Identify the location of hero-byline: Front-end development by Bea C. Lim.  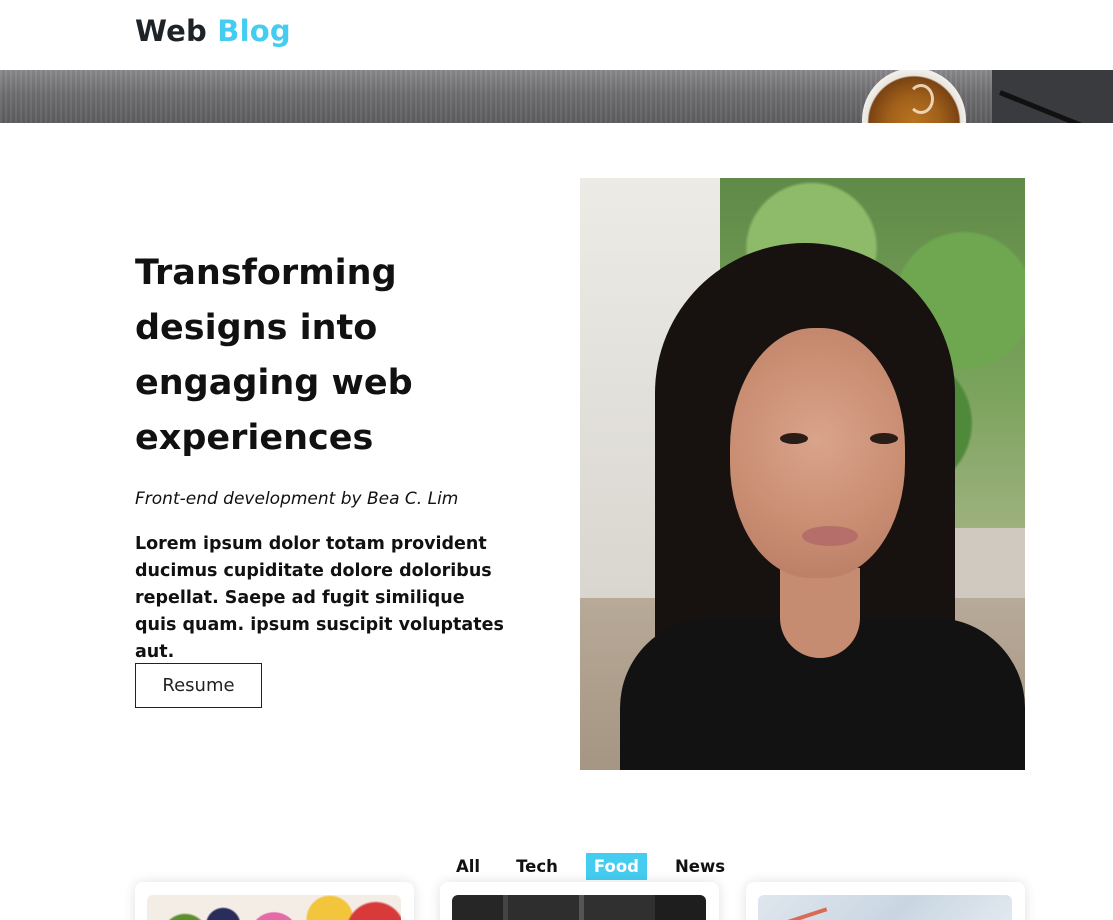
(297, 499).